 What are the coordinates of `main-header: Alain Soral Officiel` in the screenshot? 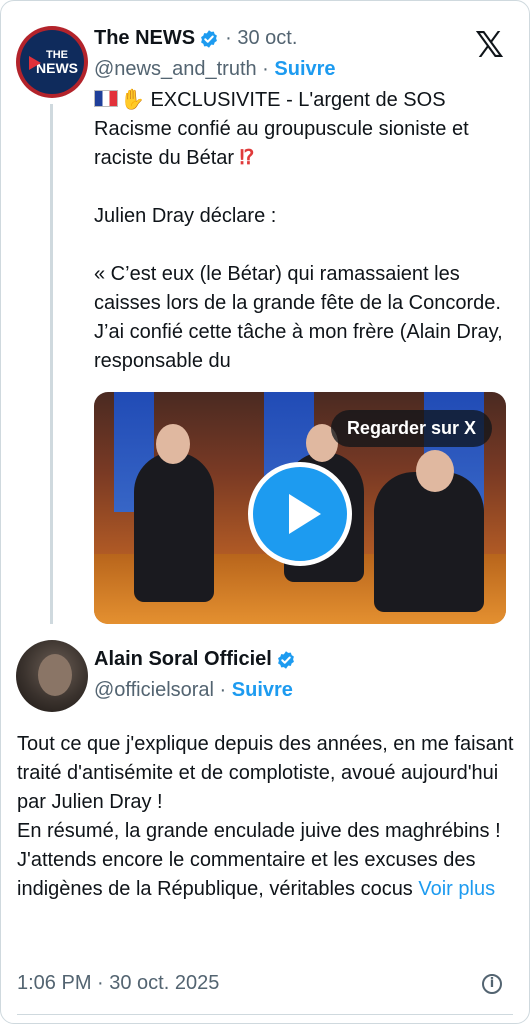 It's located at (195, 659).